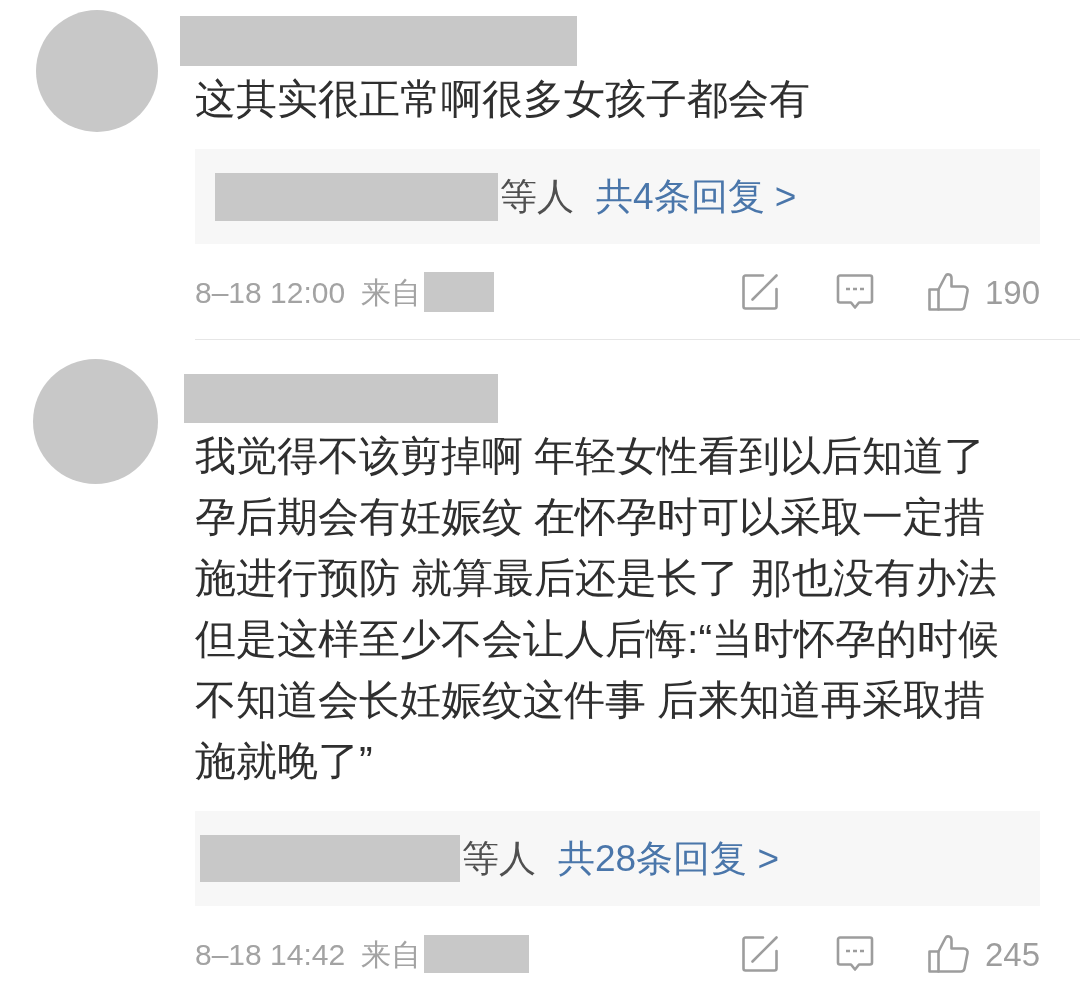 The width and height of the screenshot is (1080, 999). What do you see at coordinates (270, 292) in the screenshot?
I see `timestamp: 8–18 12:00` at bounding box center [270, 292].